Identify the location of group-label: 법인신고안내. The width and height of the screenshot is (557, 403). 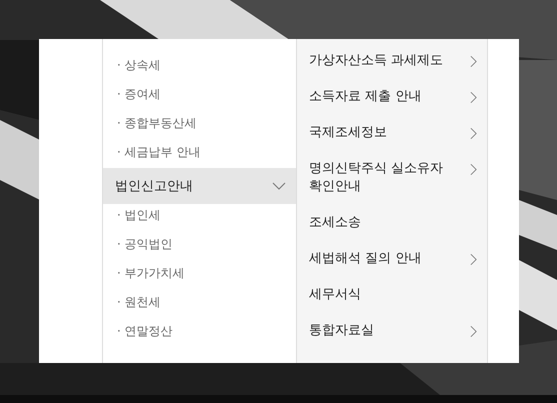
(154, 186).